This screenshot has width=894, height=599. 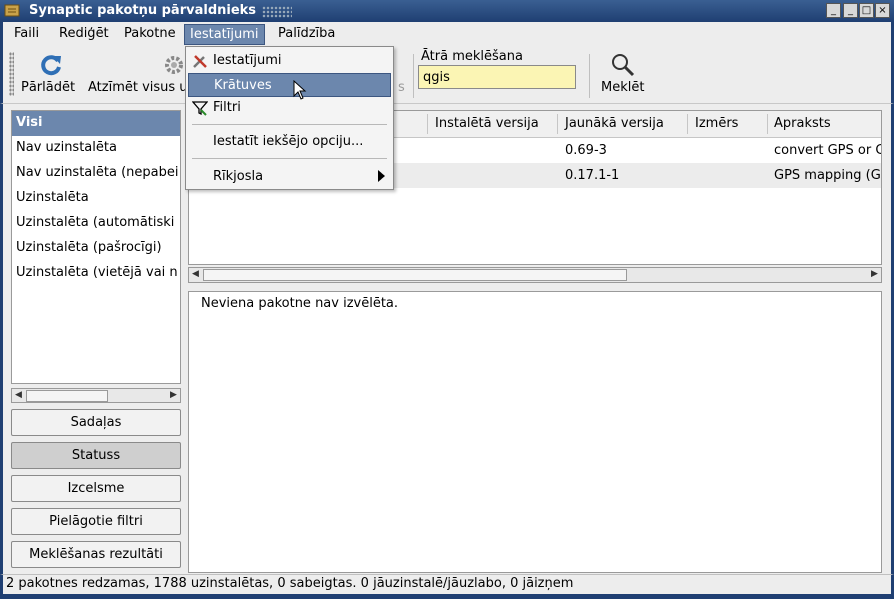 I want to click on menu-item-preferences: Iestatījumi, so click(x=289, y=61).